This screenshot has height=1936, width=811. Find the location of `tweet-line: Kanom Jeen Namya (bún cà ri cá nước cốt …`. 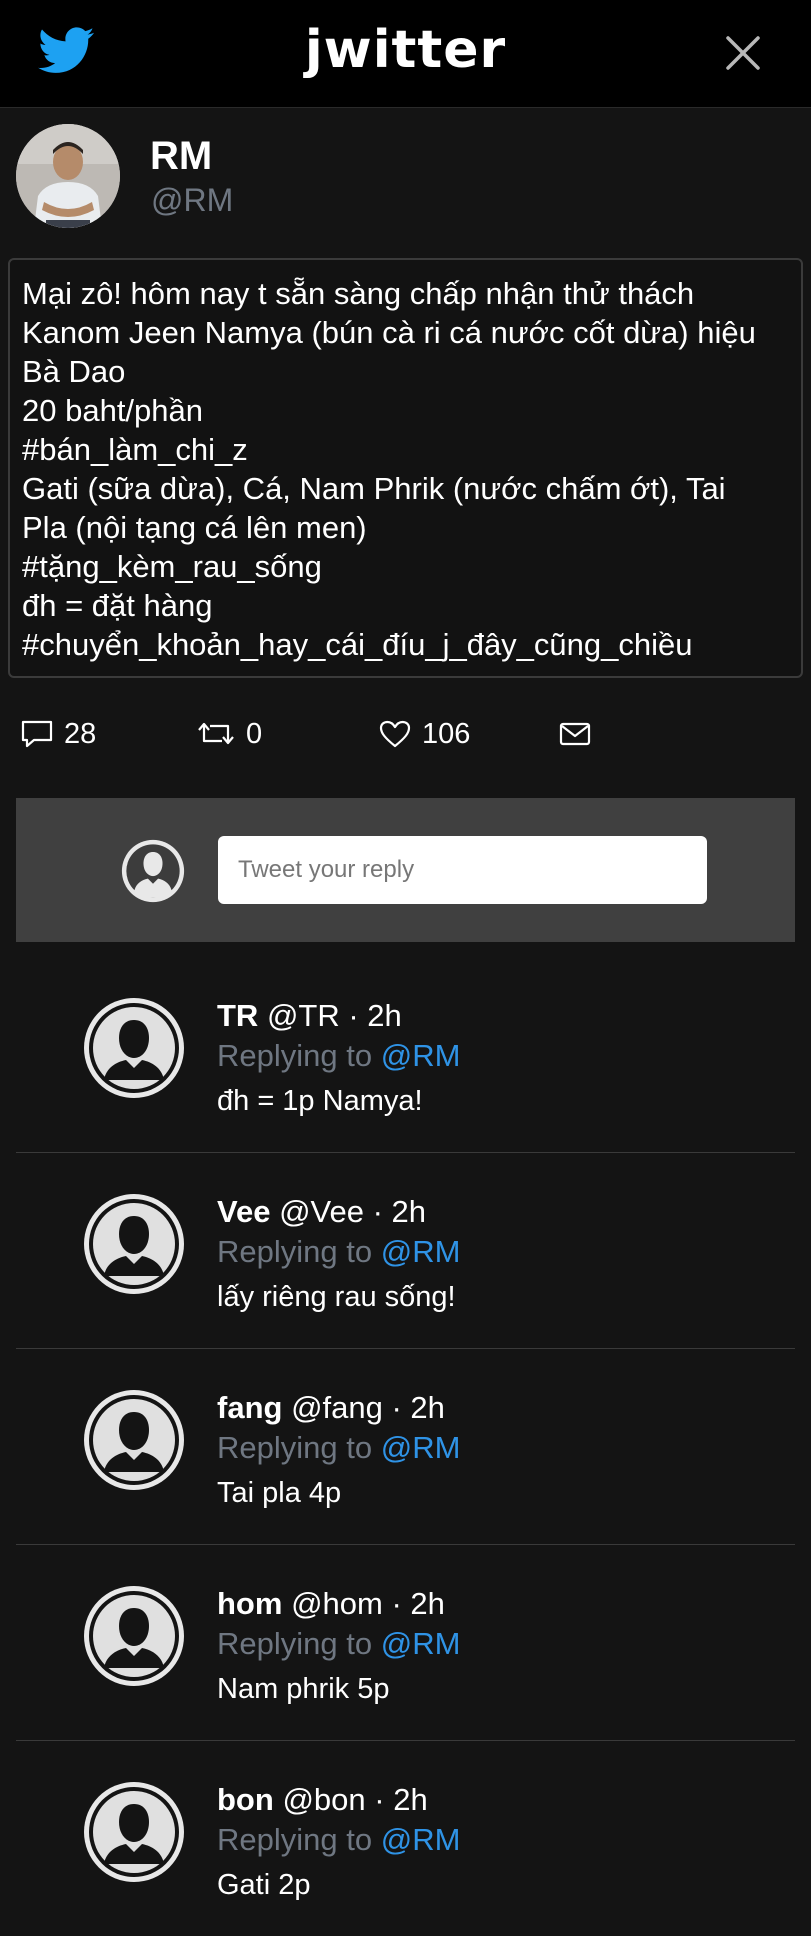

tweet-line: Kanom Jeen Namya (bún cà ri cá nước cốt … is located at coordinates (389, 332).